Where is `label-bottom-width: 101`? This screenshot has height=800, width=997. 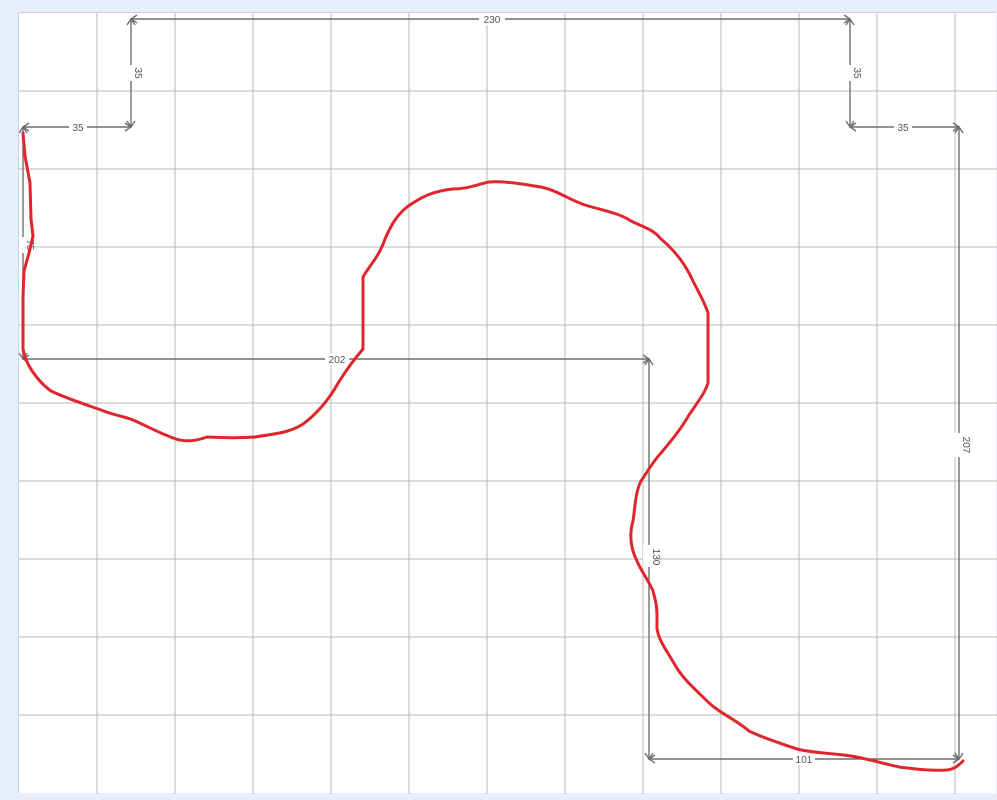 label-bottom-width: 101 is located at coordinates (804, 760).